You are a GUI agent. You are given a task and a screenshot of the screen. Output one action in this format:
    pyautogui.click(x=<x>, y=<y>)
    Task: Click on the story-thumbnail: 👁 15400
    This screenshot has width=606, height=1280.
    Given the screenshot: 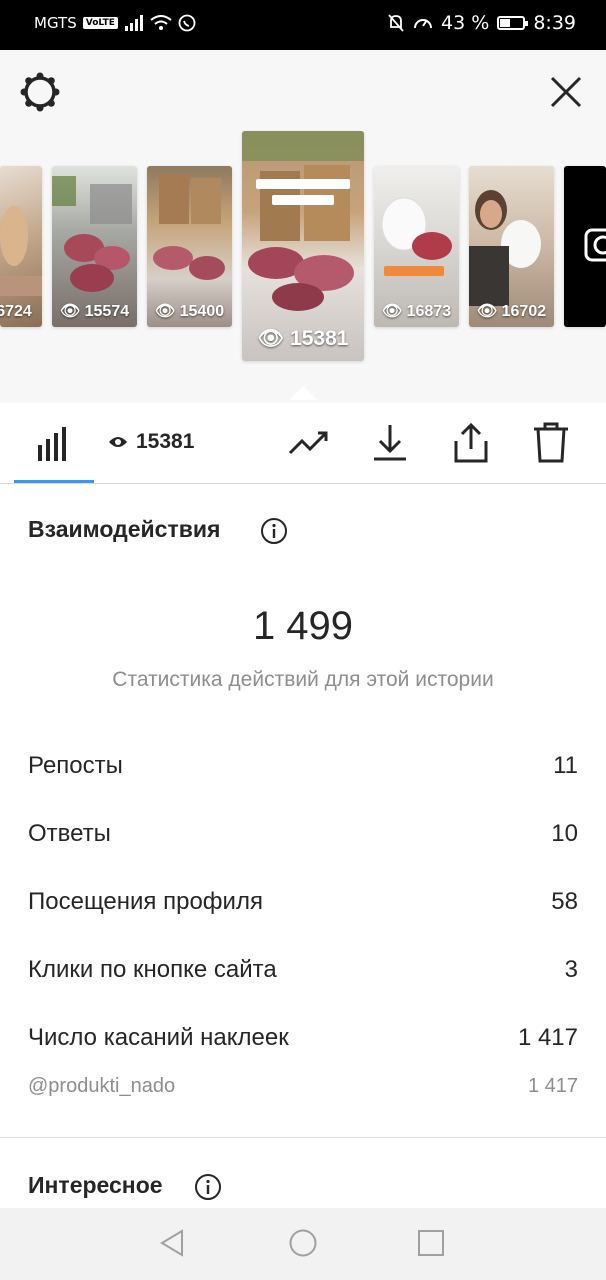 What is the action you would take?
    pyautogui.click(x=189, y=246)
    